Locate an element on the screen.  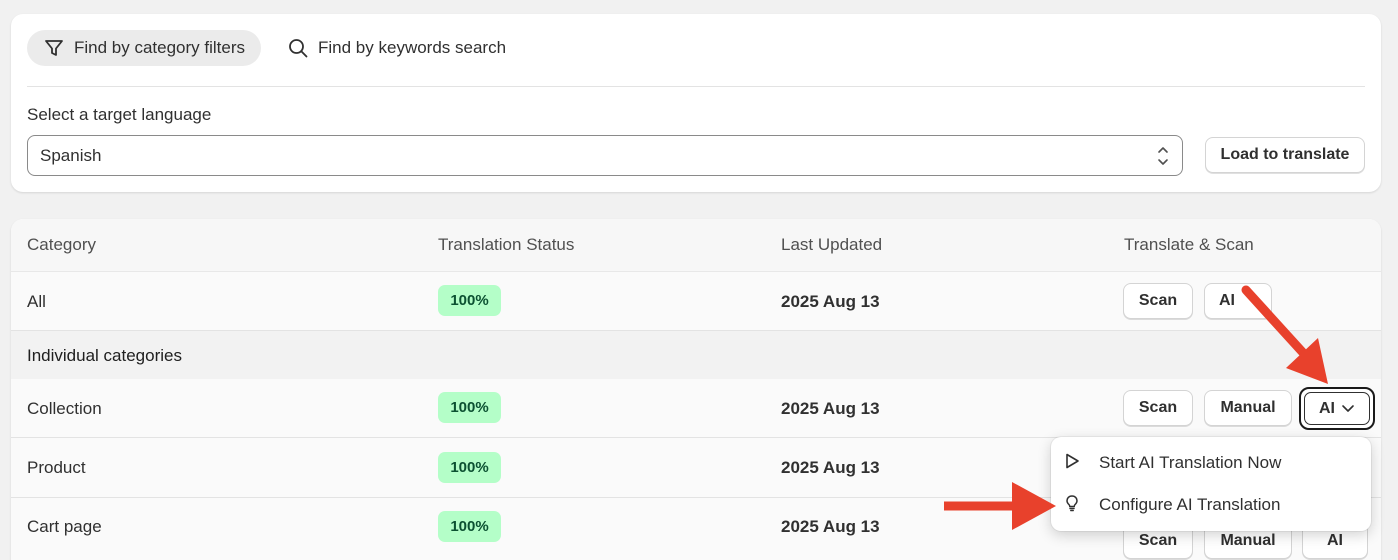
search-icon is located at coordinates (298, 48).